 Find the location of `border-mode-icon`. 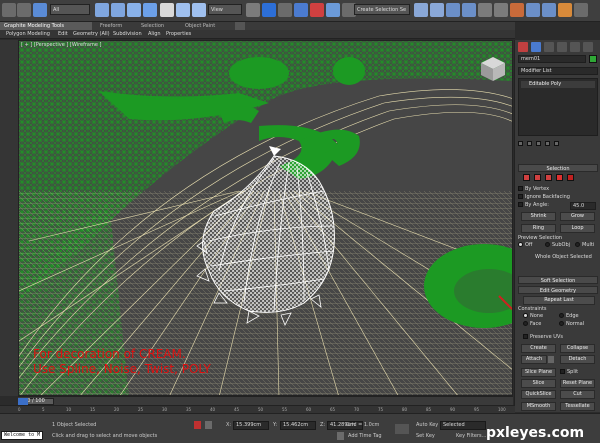

border-mode-icon is located at coordinates (548, 177).